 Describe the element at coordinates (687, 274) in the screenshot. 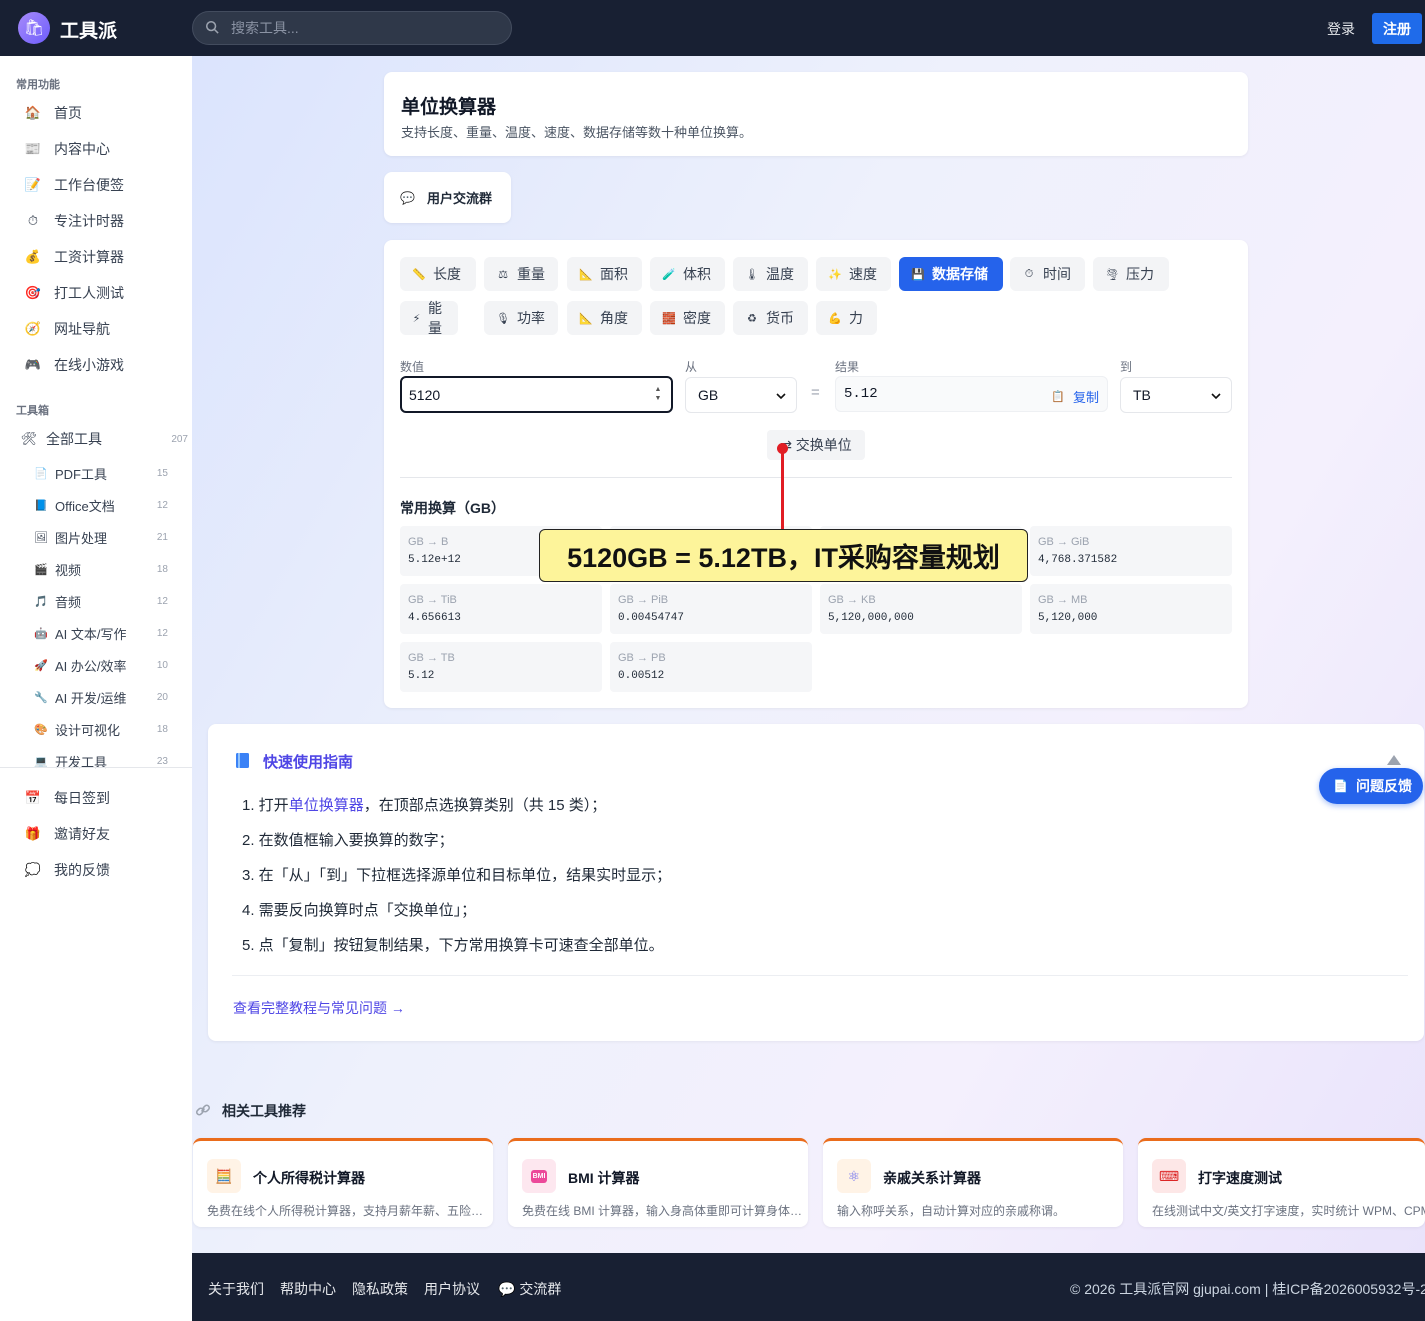

I see `category-tab: 🧪 体积` at that location.